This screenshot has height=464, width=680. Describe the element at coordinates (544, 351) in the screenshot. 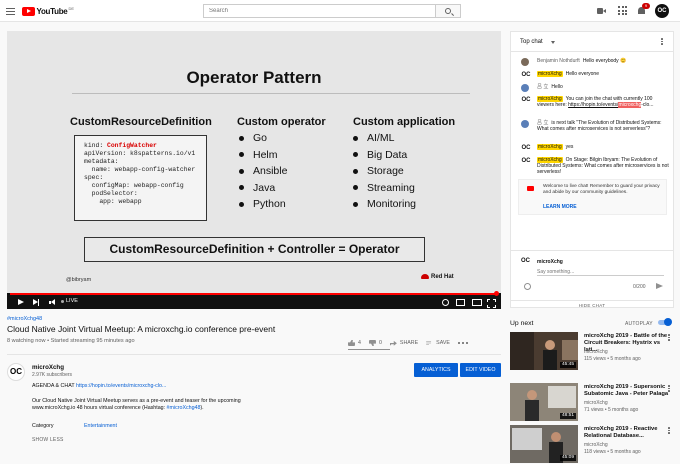

I see `video-thumbnail: 45:45` at that location.